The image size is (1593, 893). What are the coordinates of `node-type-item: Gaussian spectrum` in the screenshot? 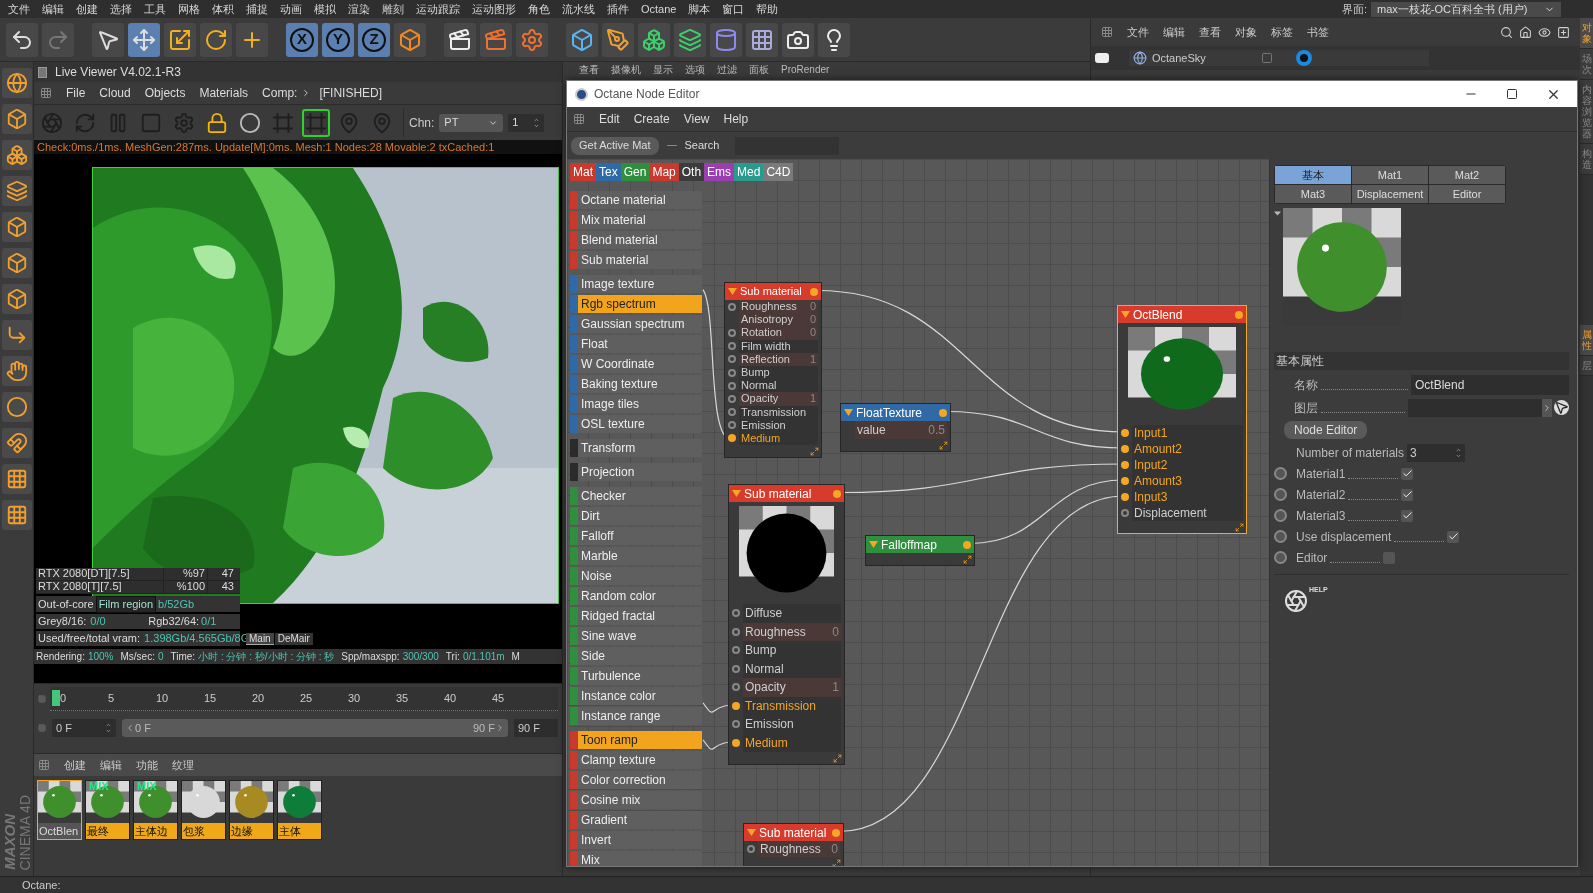 It's located at (636, 324).